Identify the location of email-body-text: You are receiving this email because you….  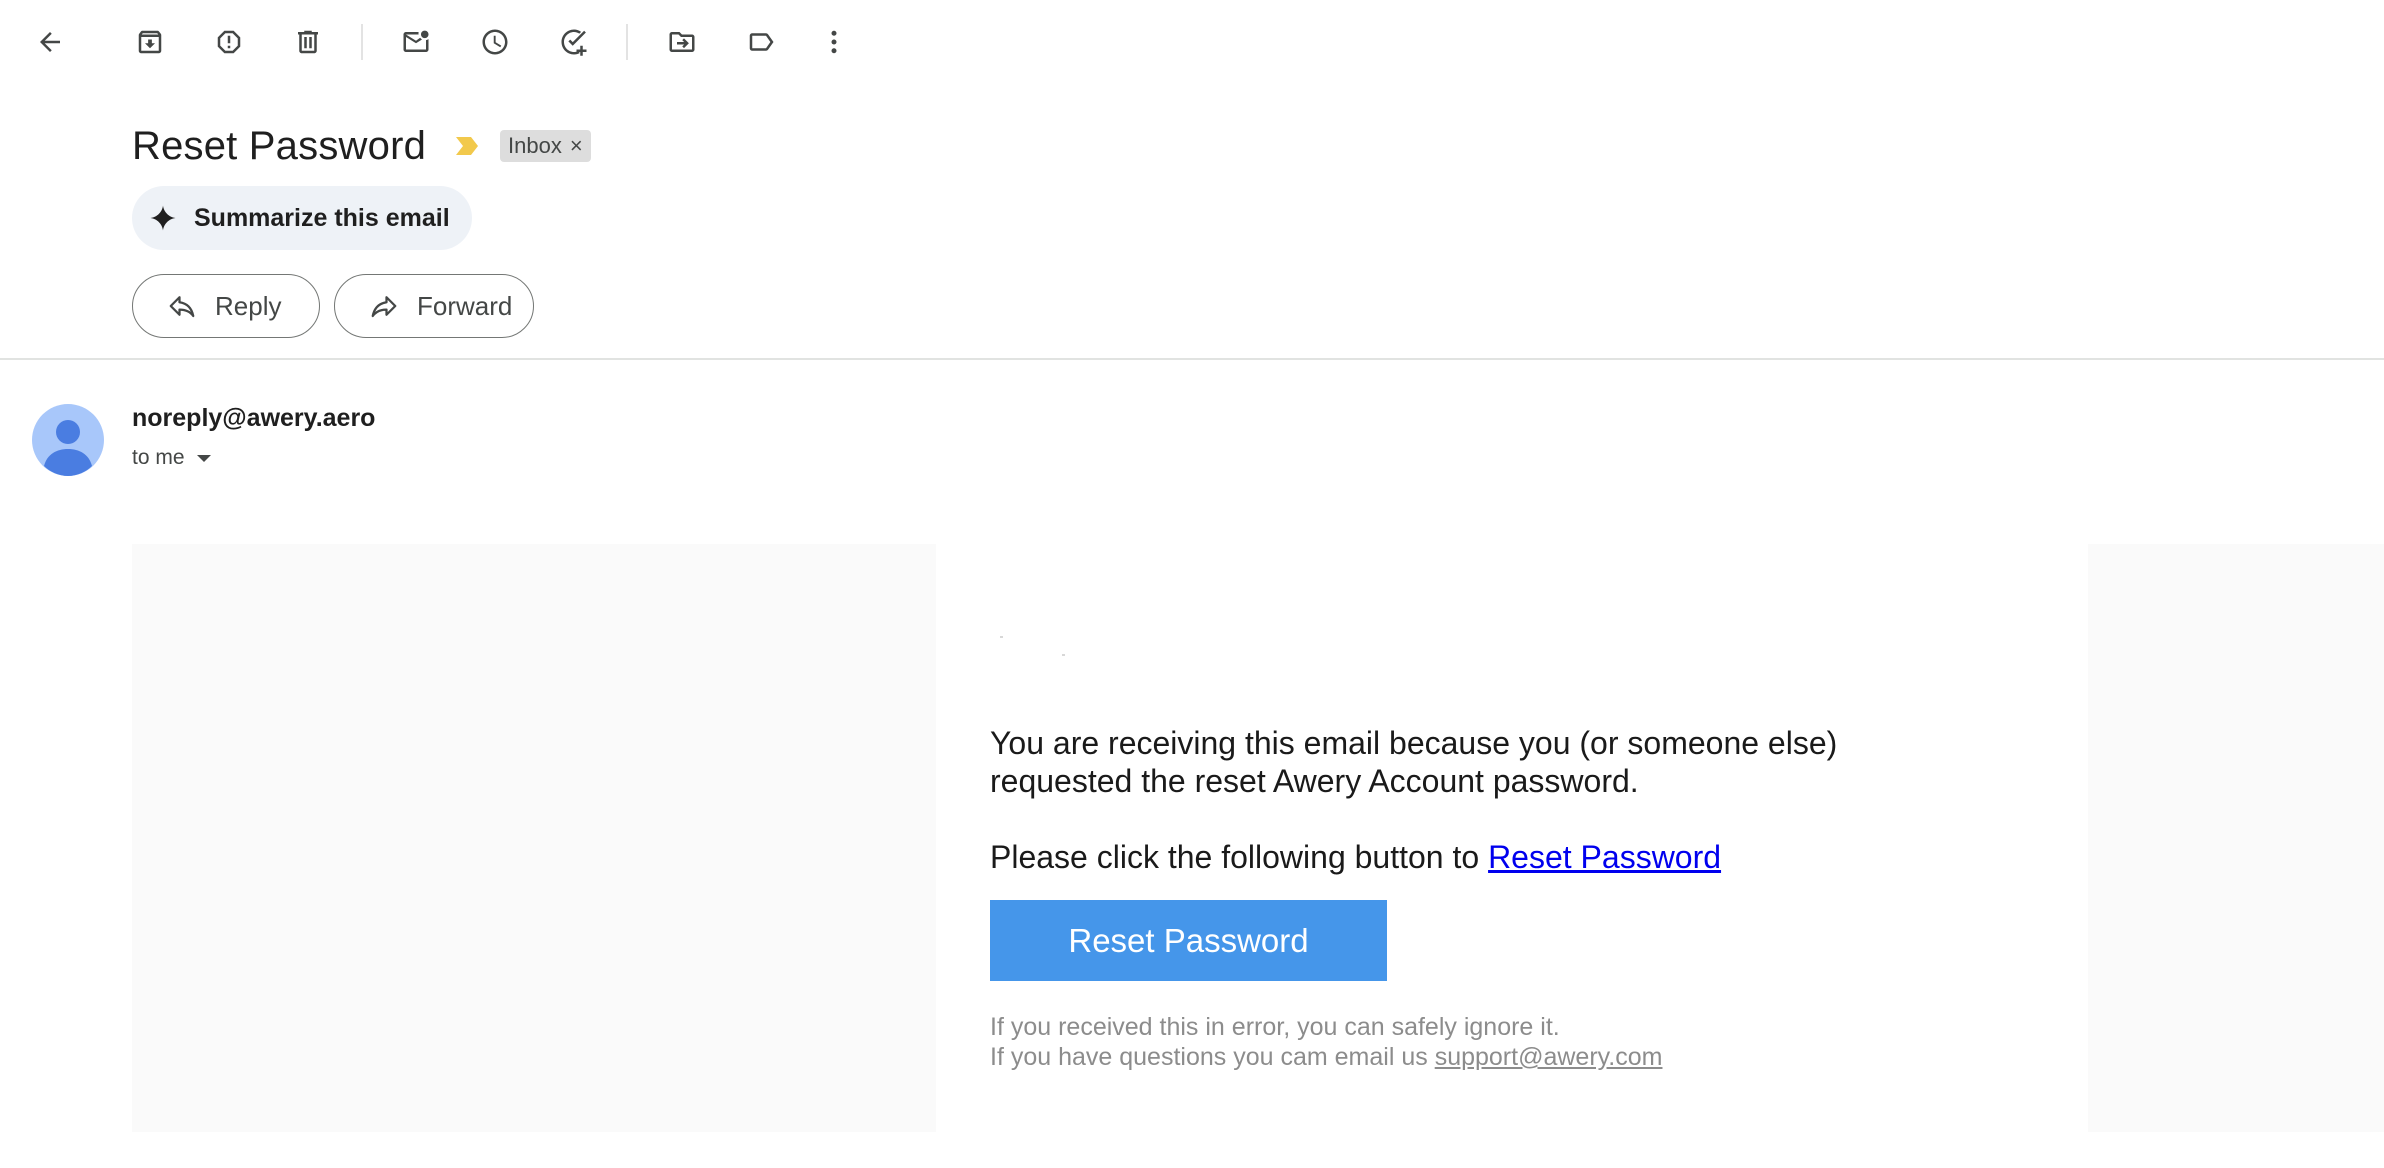
(1440, 800).